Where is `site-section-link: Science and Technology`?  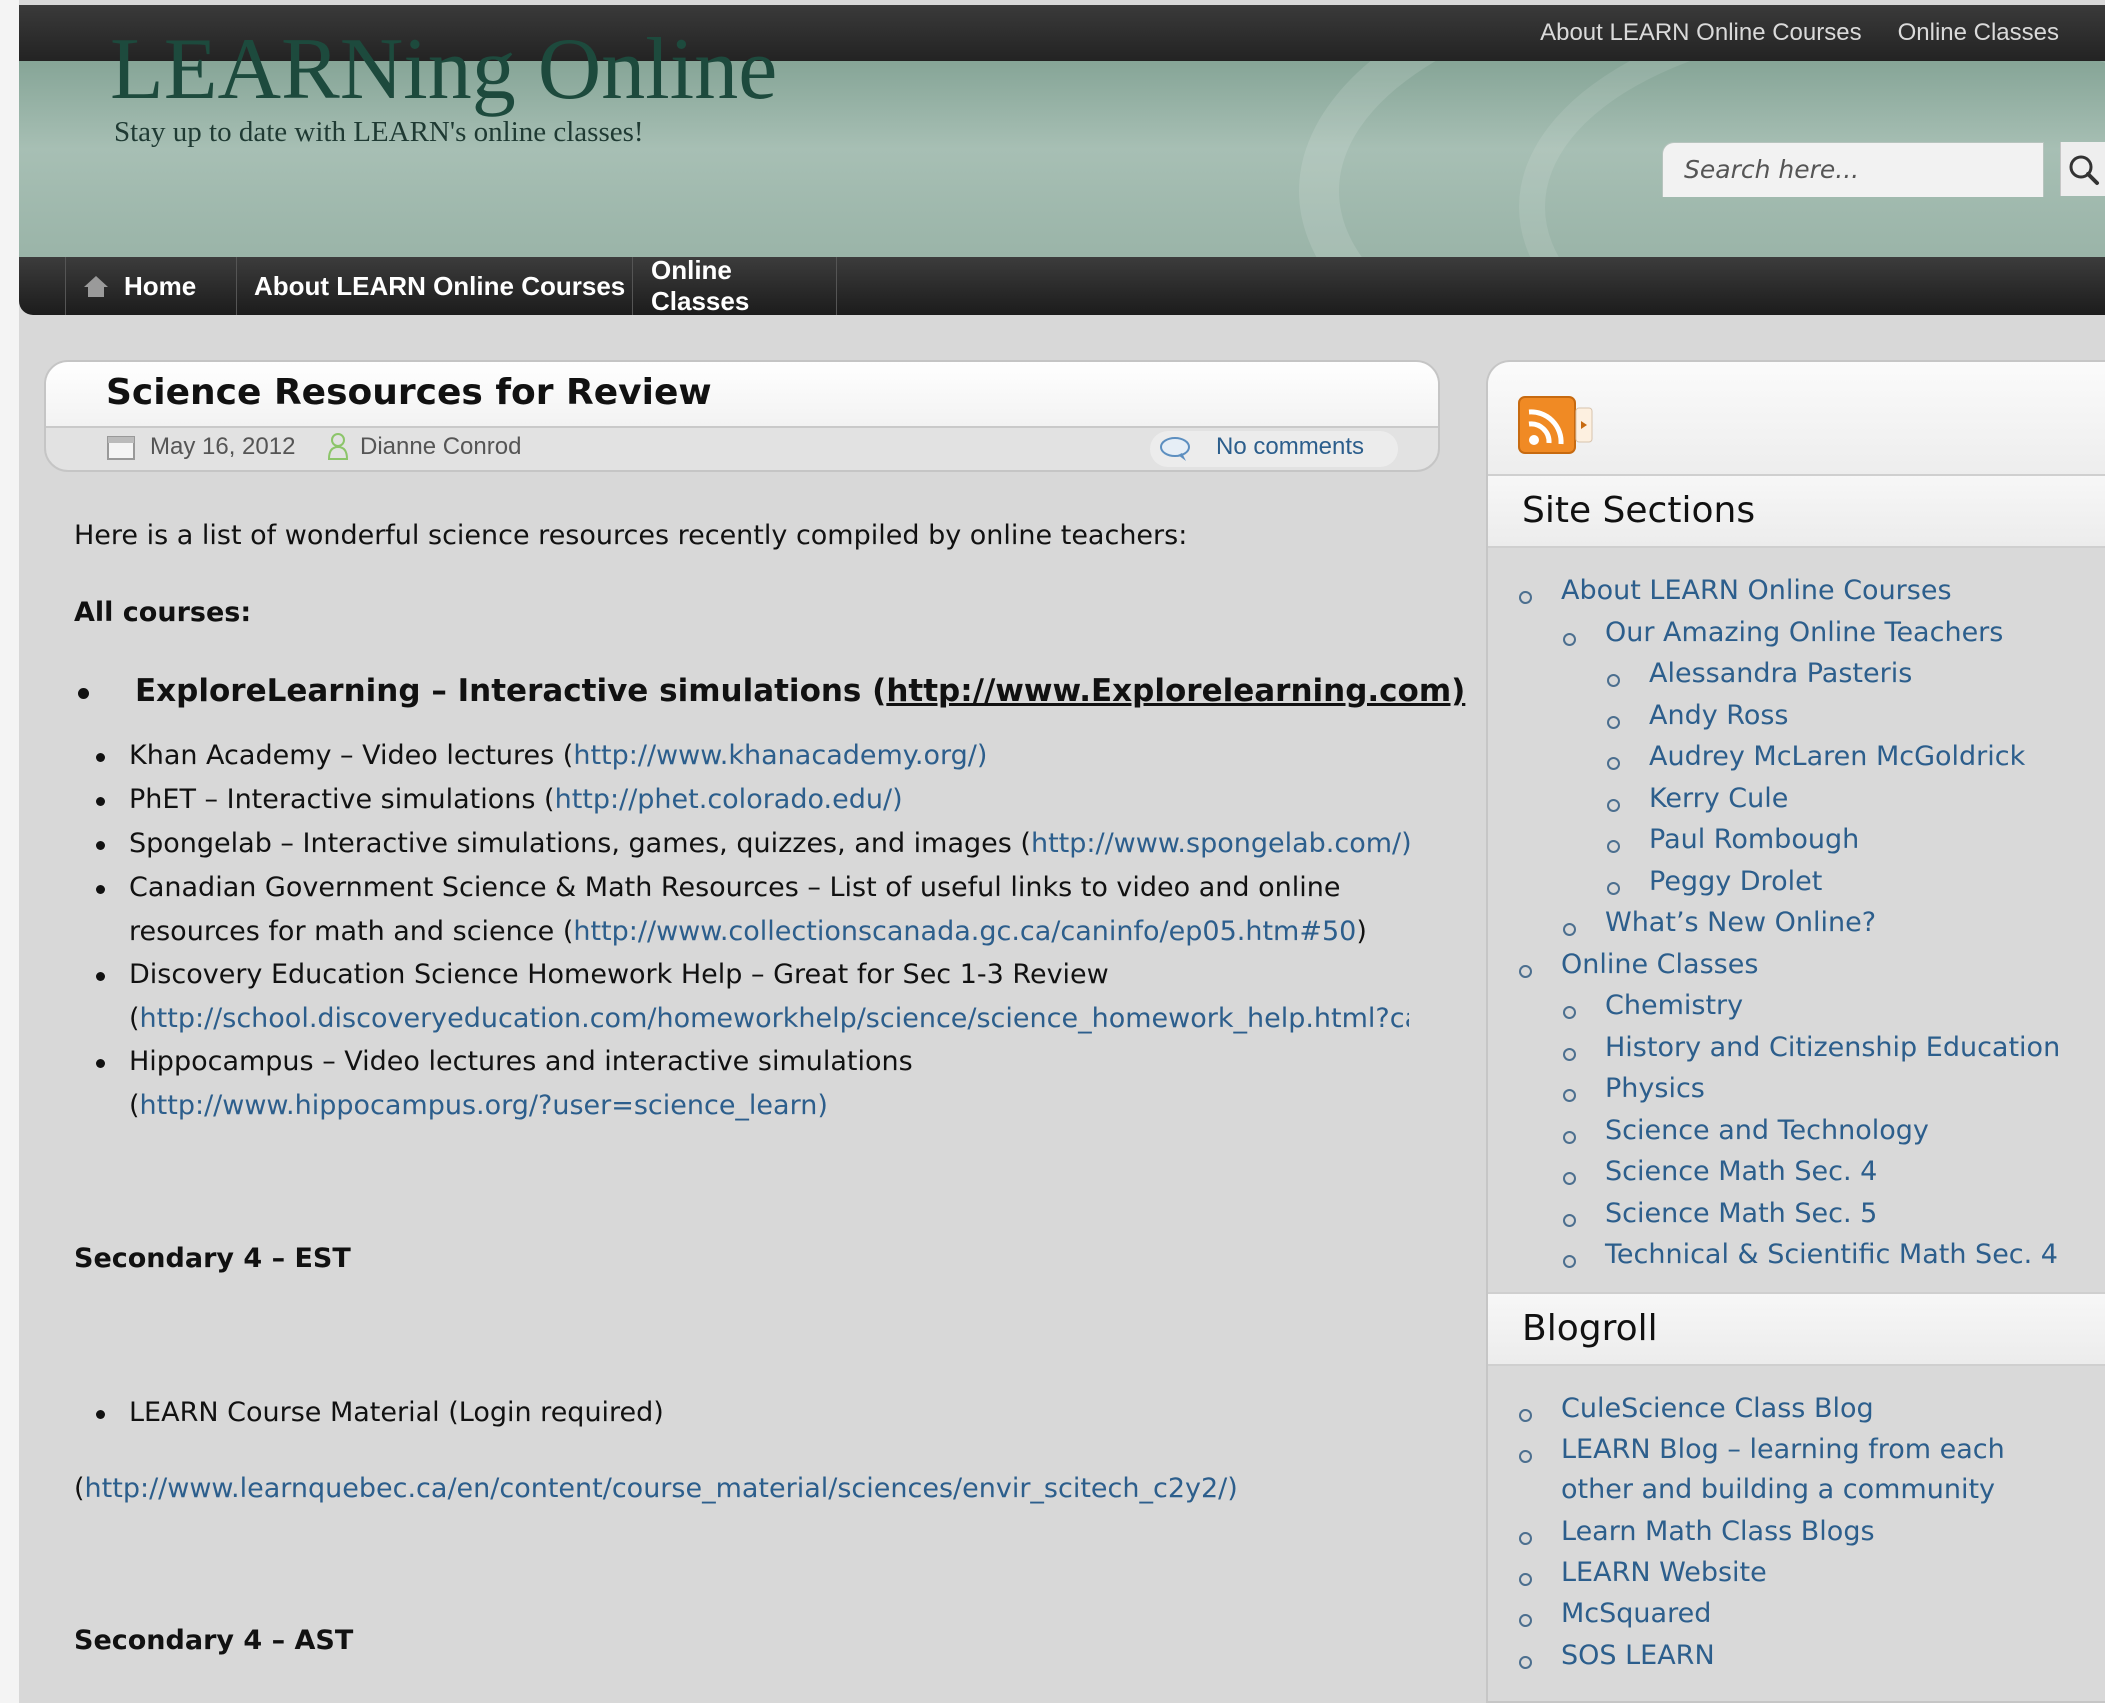 site-section-link: Science and Technology is located at coordinates (1767, 1130).